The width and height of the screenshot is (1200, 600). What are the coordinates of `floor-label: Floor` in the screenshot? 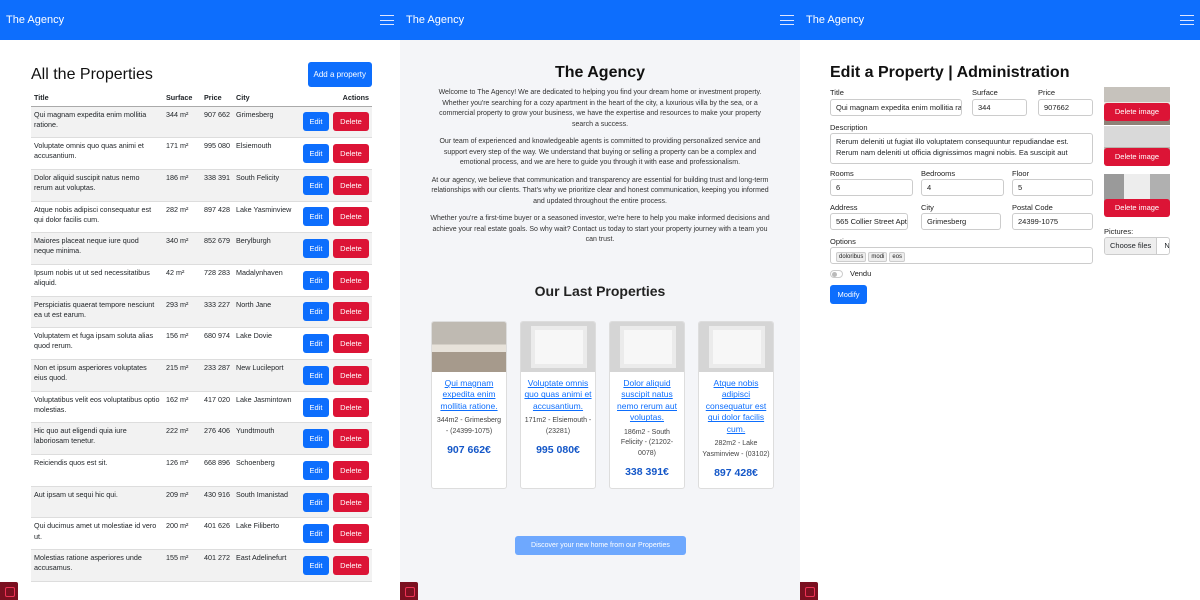 It's located at (1021, 173).